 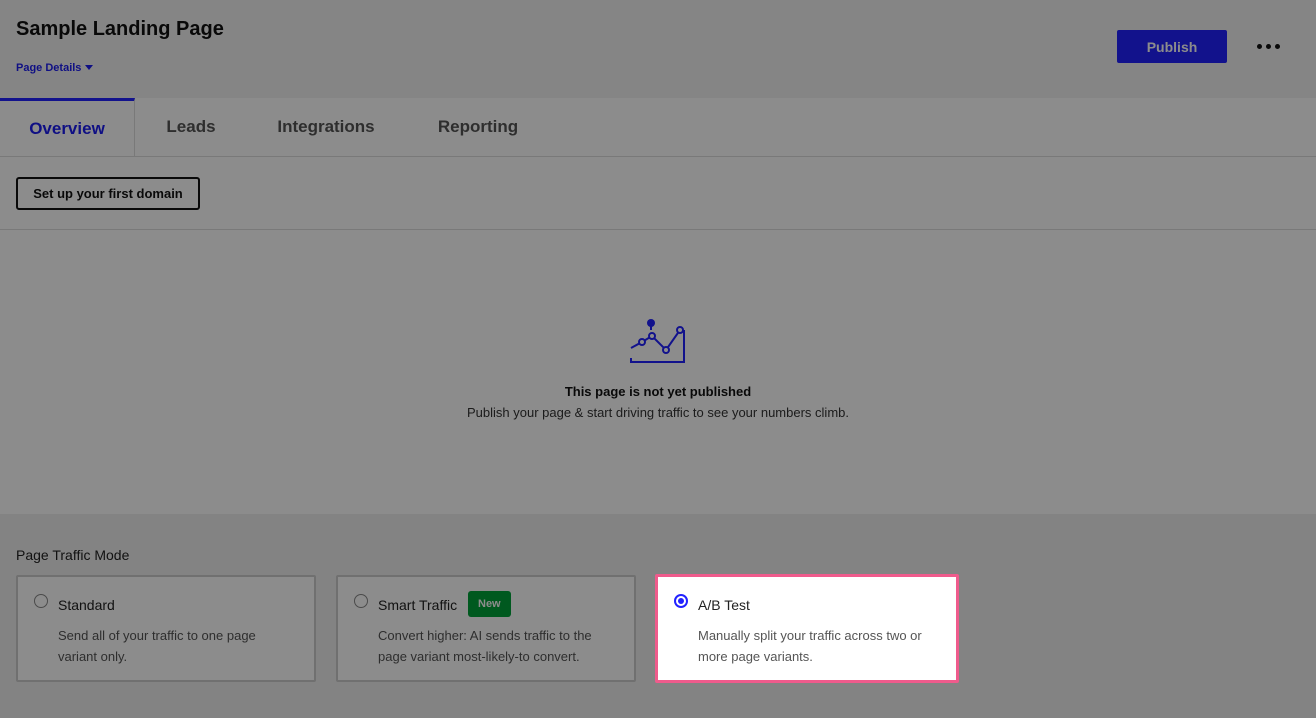 I want to click on chart-line-icon, so click(x=657, y=341).